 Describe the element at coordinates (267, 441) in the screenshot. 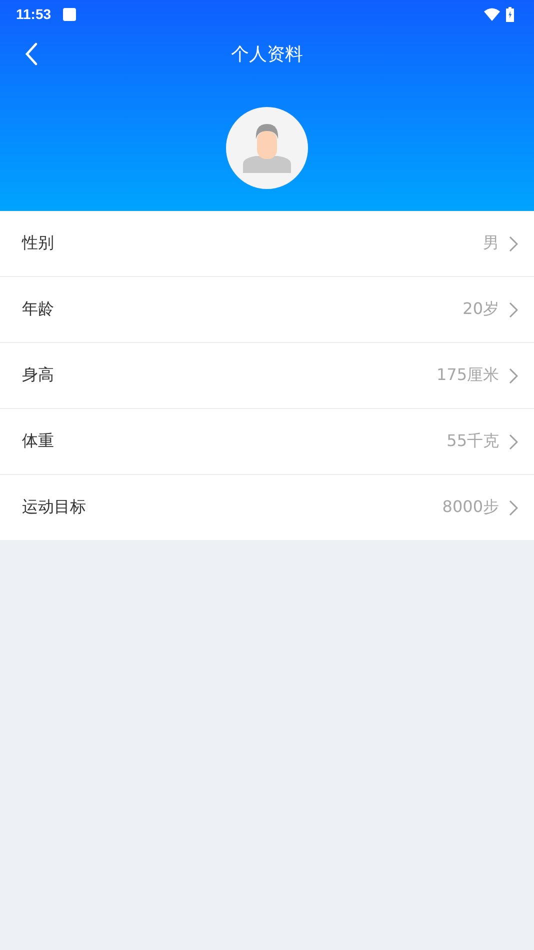

I see `profile-row: 体重 55千克` at that location.